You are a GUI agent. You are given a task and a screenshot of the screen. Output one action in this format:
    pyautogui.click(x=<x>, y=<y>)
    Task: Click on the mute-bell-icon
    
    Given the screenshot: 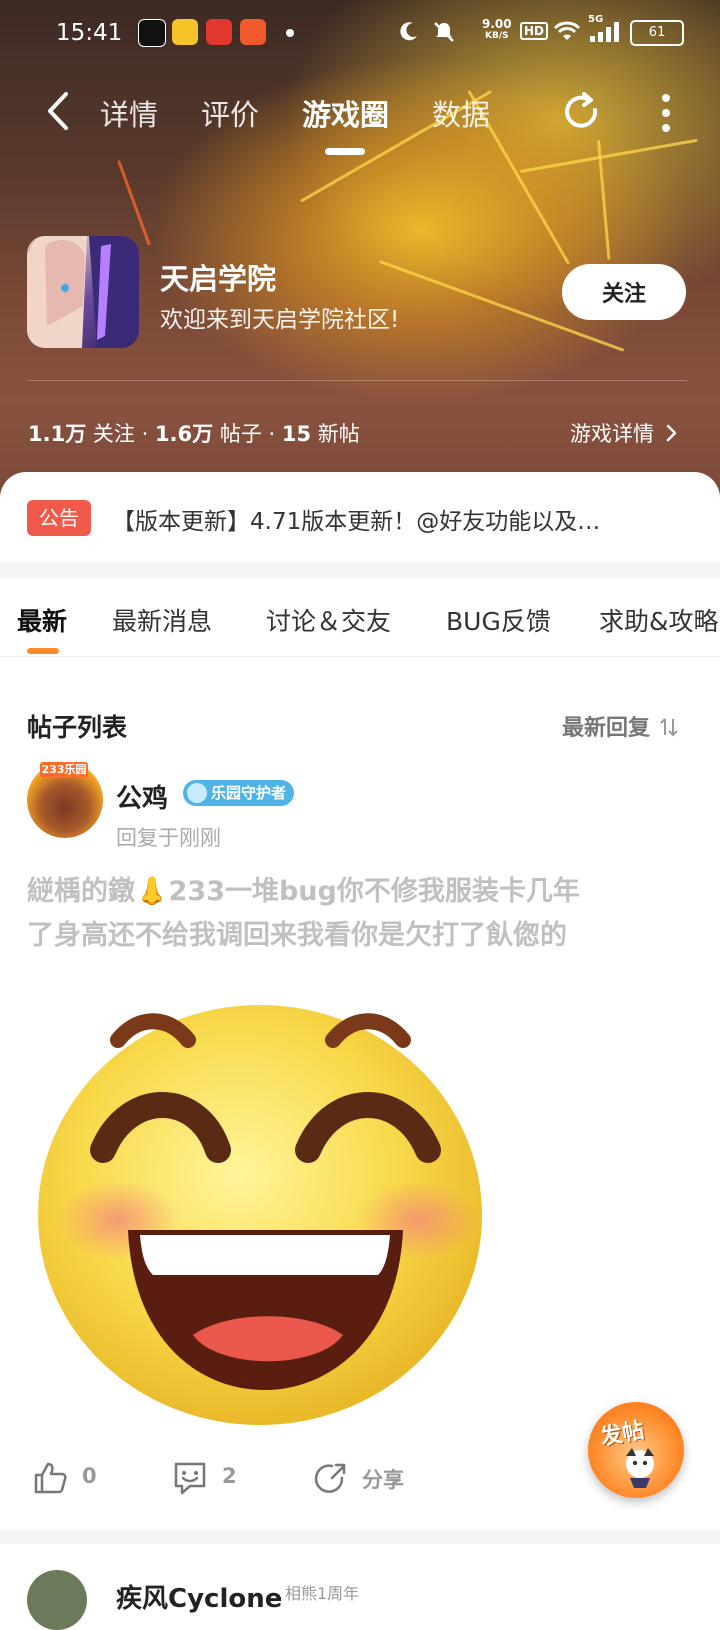 What is the action you would take?
    pyautogui.click(x=444, y=32)
    